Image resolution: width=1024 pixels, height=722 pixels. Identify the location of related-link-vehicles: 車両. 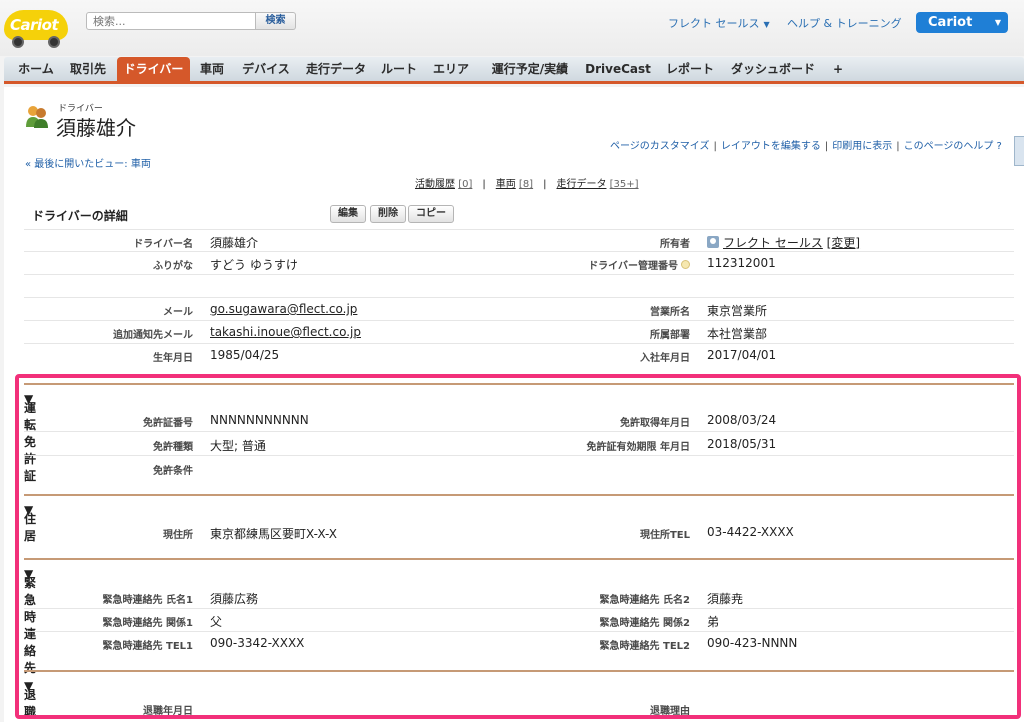
(506, 184).